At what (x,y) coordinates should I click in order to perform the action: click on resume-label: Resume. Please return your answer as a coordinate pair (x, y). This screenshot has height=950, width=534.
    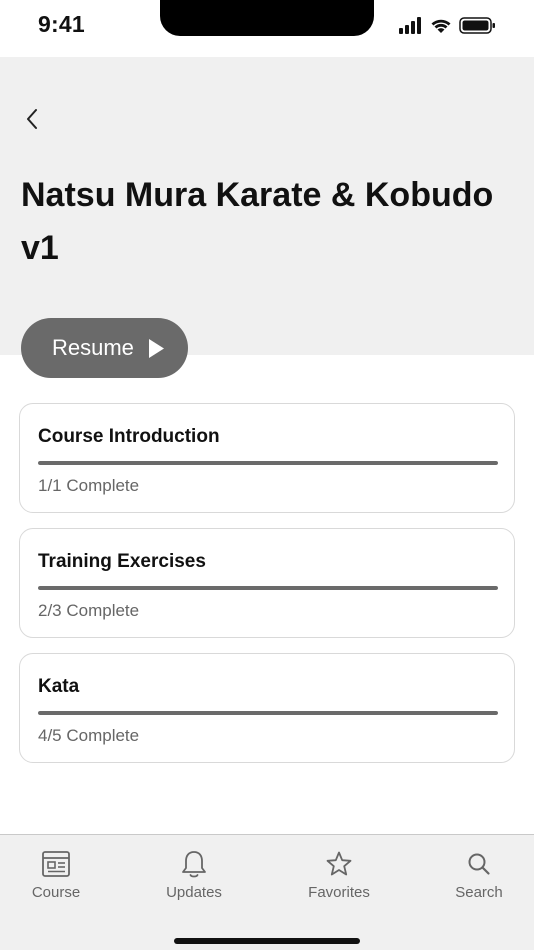
    Looking at the image, I should click on (93, 347).